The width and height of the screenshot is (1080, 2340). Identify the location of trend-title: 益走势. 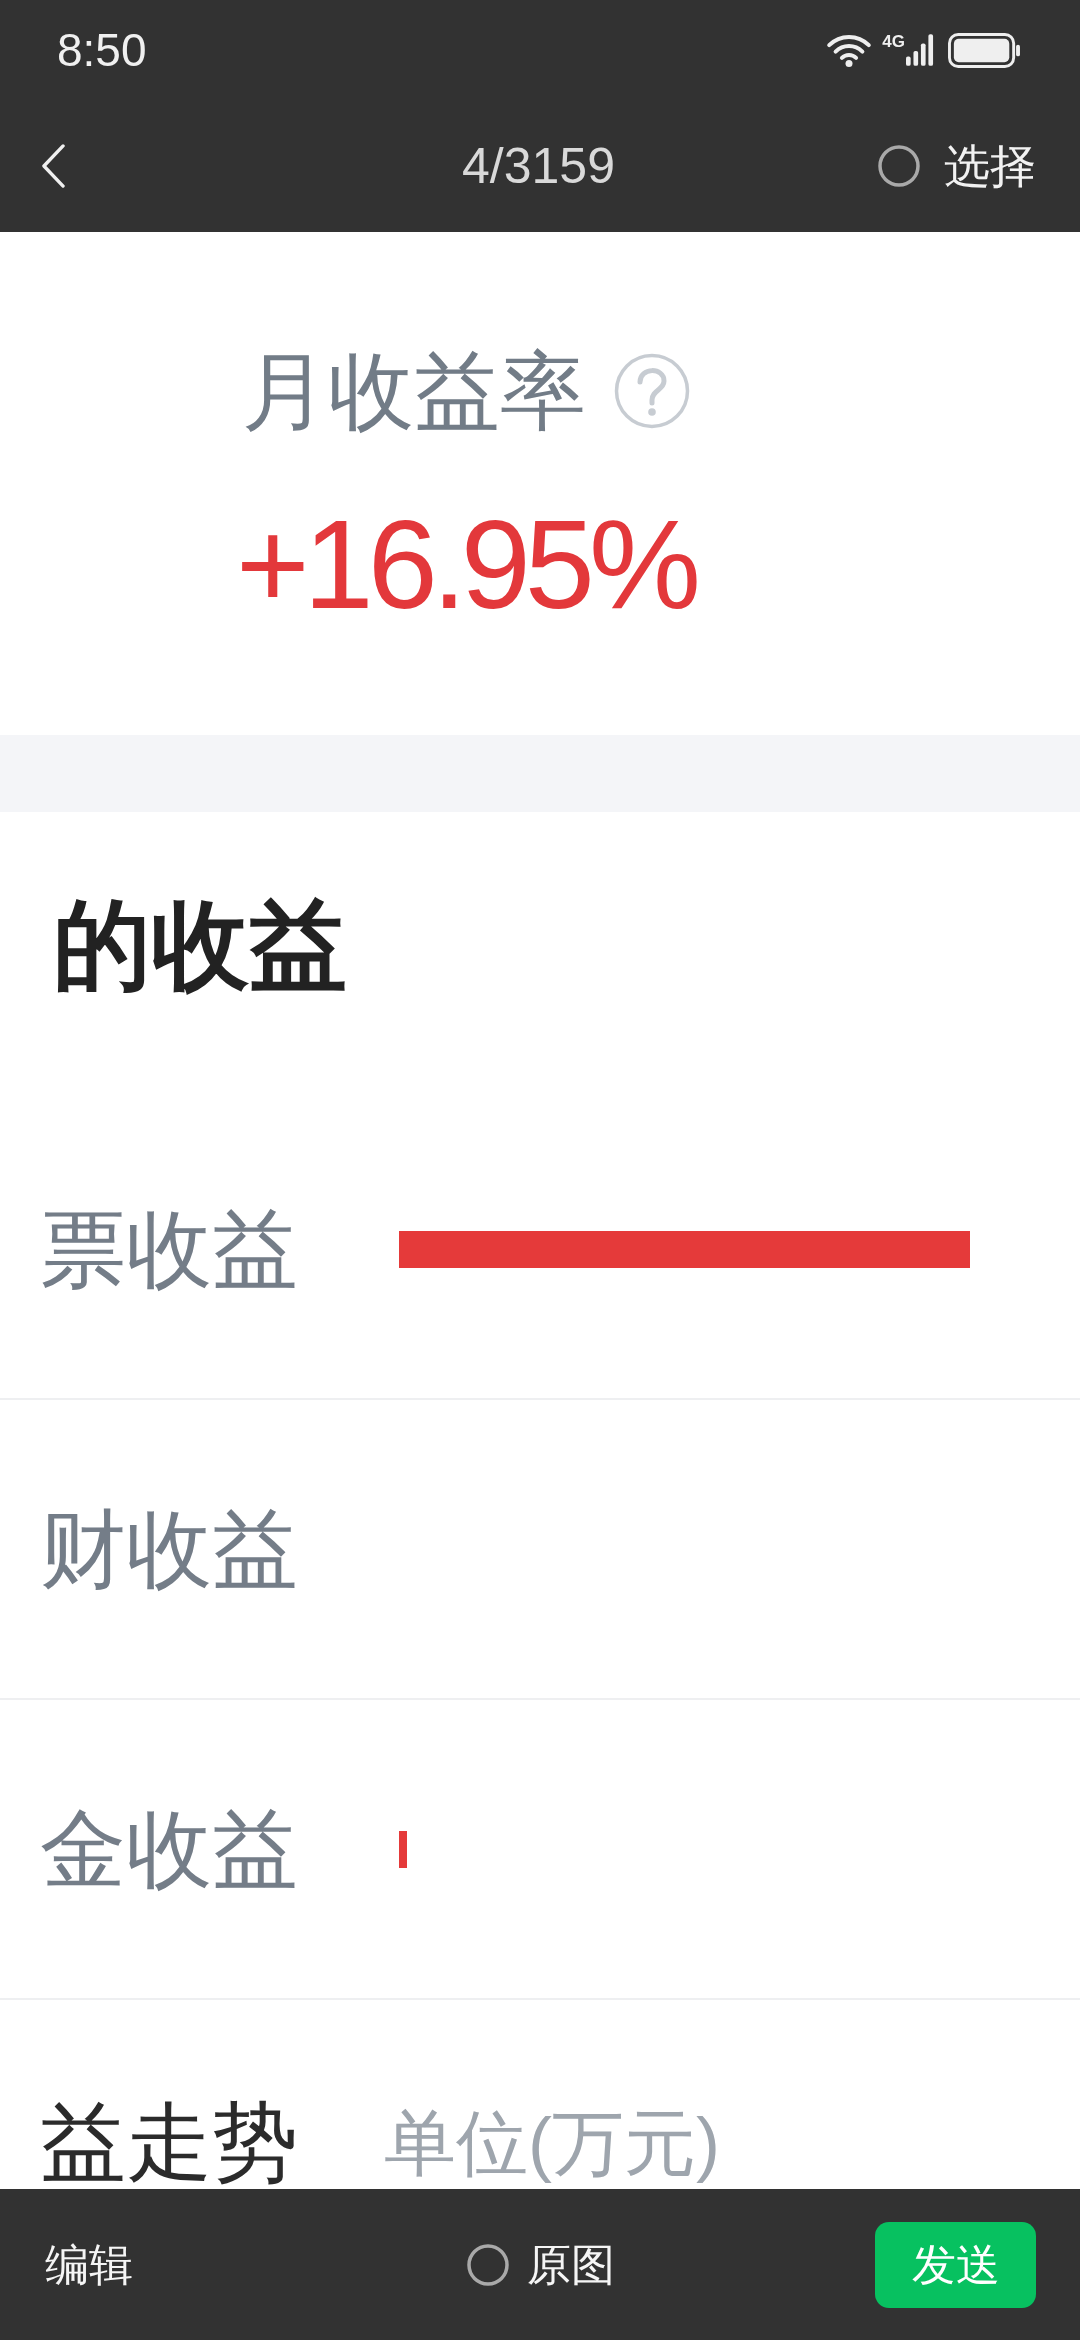
(169, 2142).